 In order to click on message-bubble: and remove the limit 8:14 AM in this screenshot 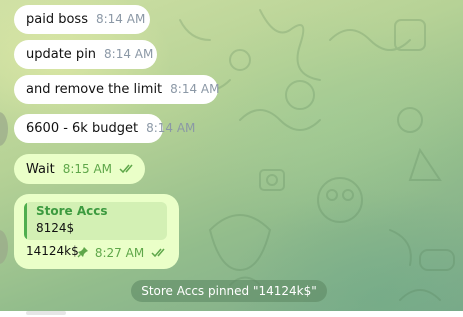, I will do `click(117, 89)`.